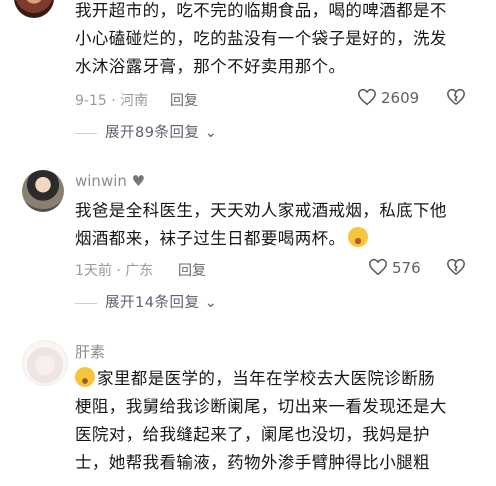 The image size is (496, 486). I want to click on like-count: 2609, so click(400, 98).